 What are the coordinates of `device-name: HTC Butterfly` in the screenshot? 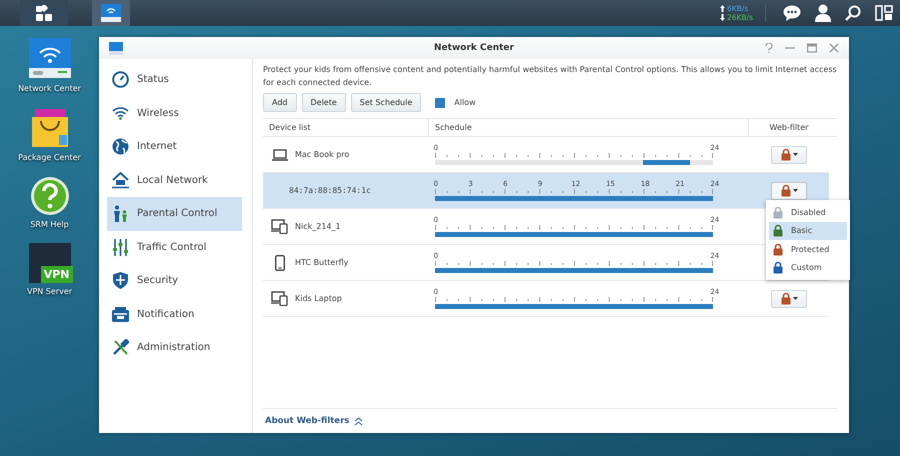 It's located at (321, 262).